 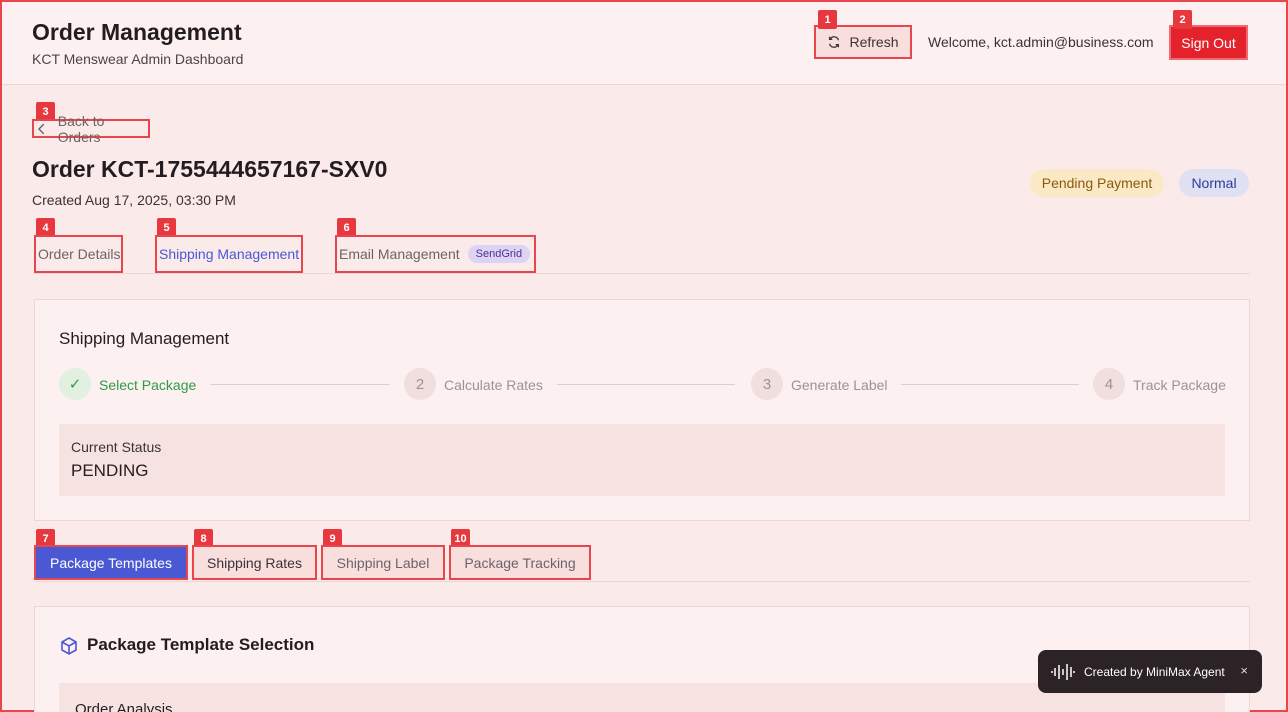 I want to click on step-complete-icon: ✓, so click(x=75, y=384).